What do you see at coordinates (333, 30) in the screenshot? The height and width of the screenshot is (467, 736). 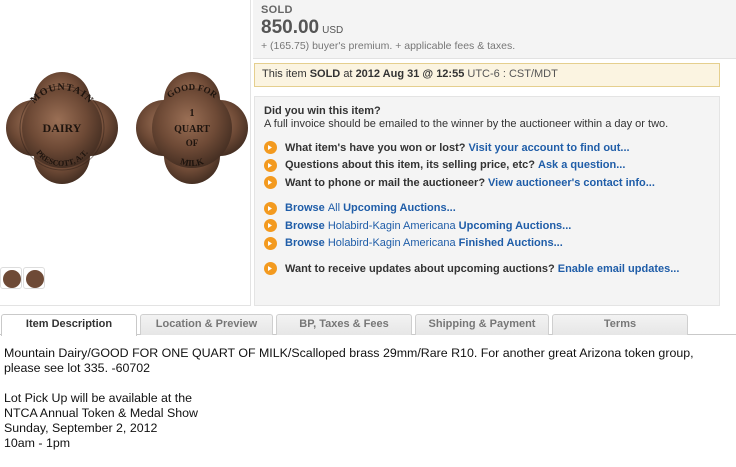 I see `price-currency: USD` at bounding box center [333, 30].